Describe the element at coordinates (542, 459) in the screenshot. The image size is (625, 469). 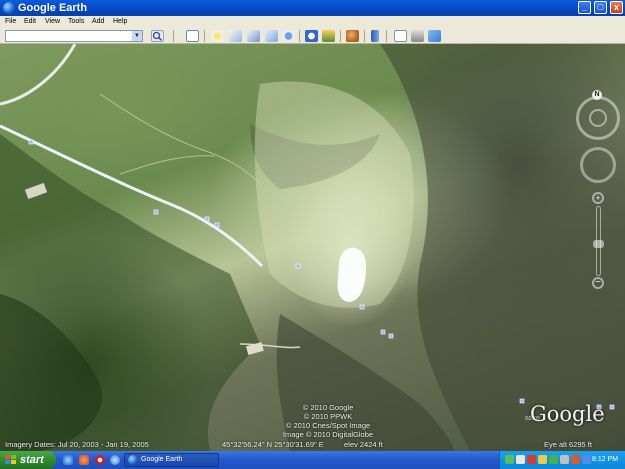
I see `update-icon` at that location.